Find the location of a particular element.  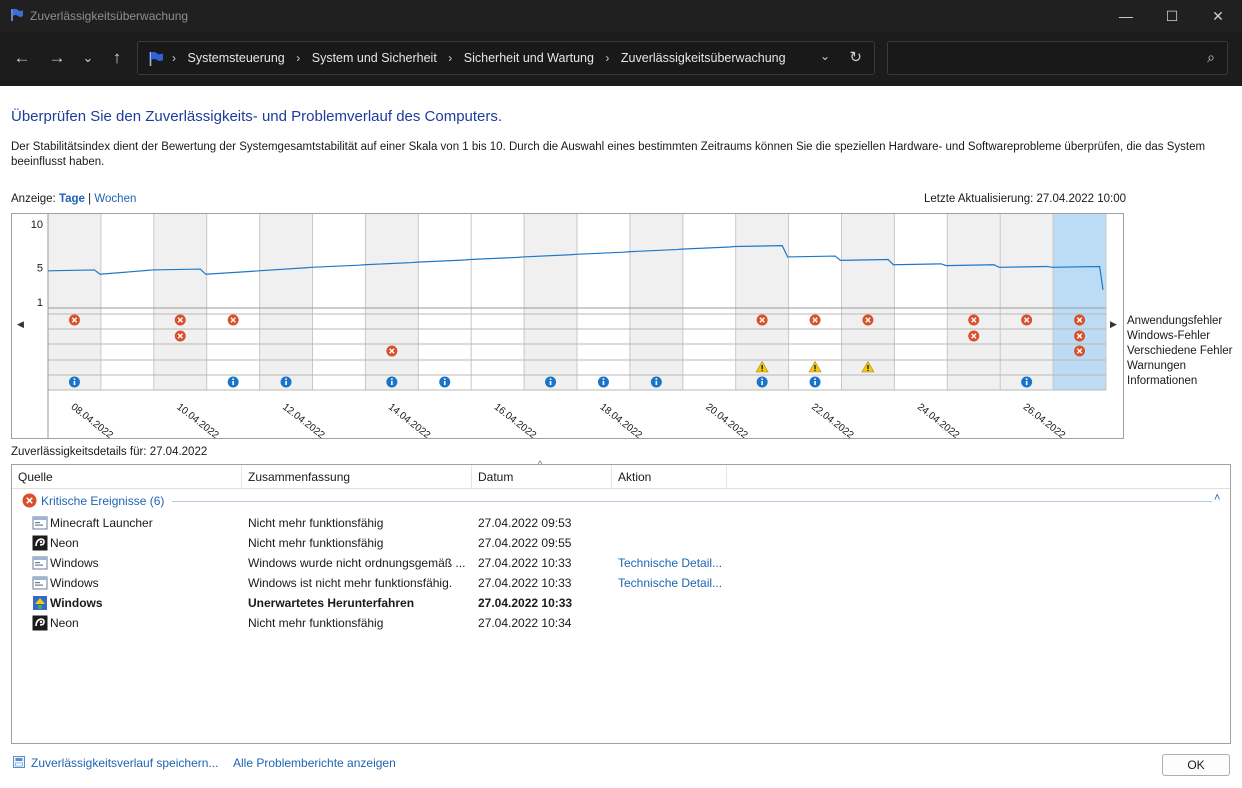

view-weeks-link: Wochen is located at coordinates (115, 199).